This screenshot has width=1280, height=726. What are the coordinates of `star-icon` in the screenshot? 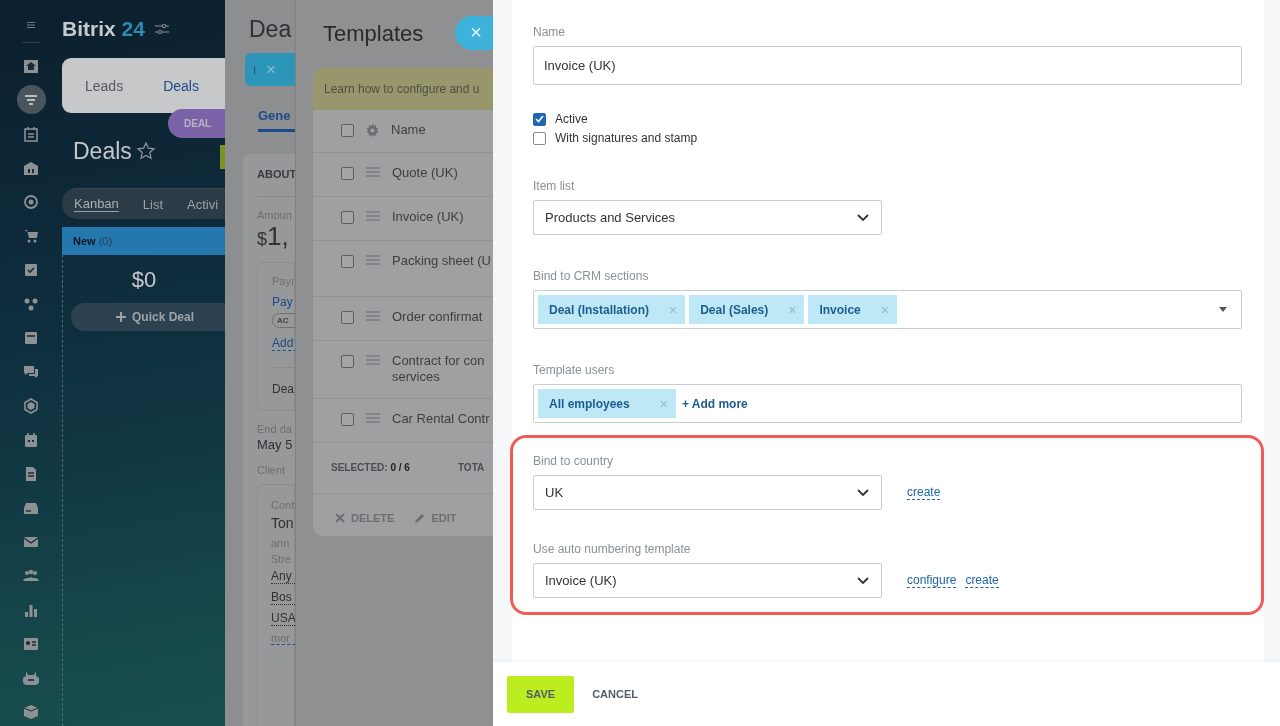 It's located at (145, 151).